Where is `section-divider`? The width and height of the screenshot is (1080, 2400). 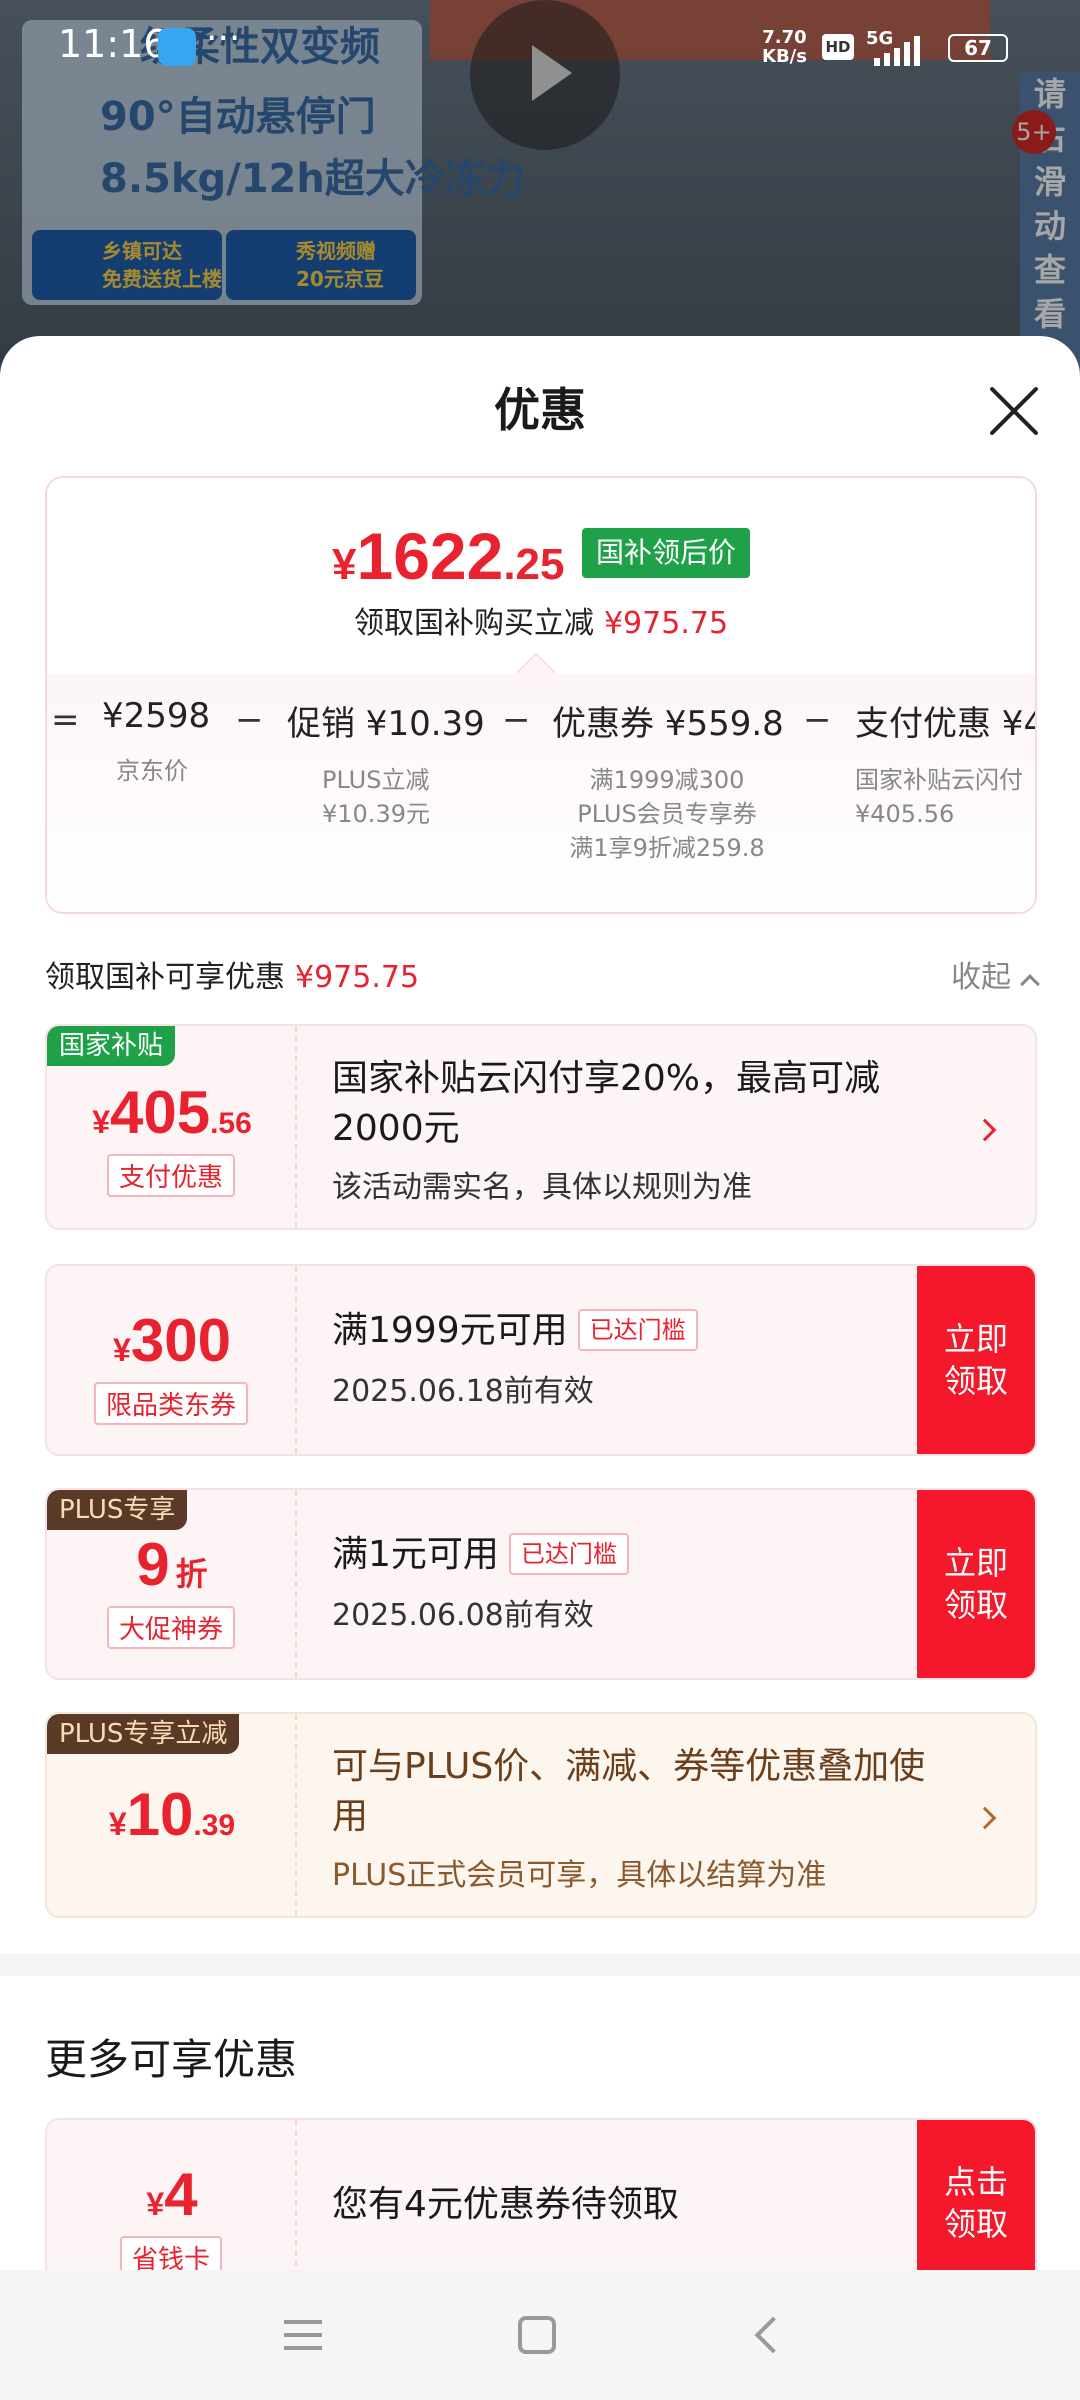 section-divider is located at coordinates (540, 1965).